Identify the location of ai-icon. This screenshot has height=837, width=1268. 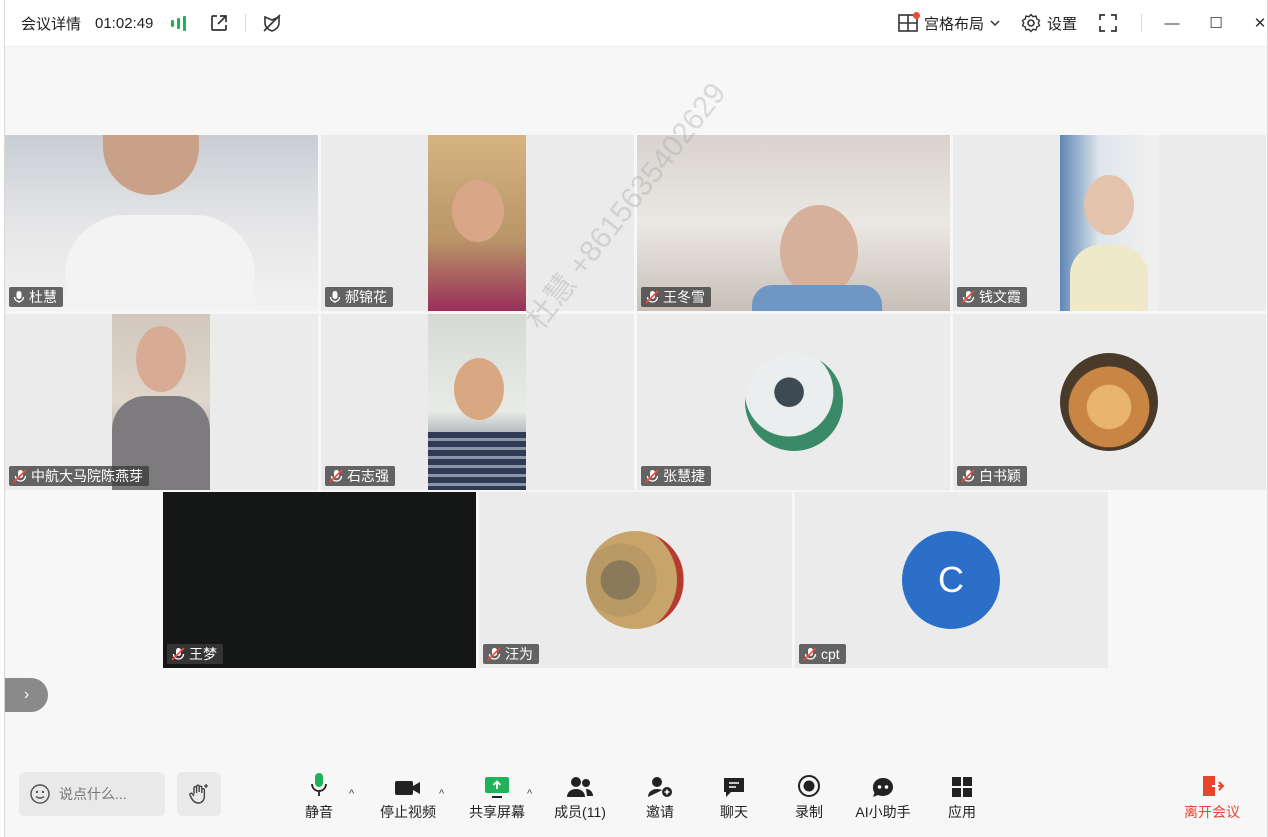
(882, 787).